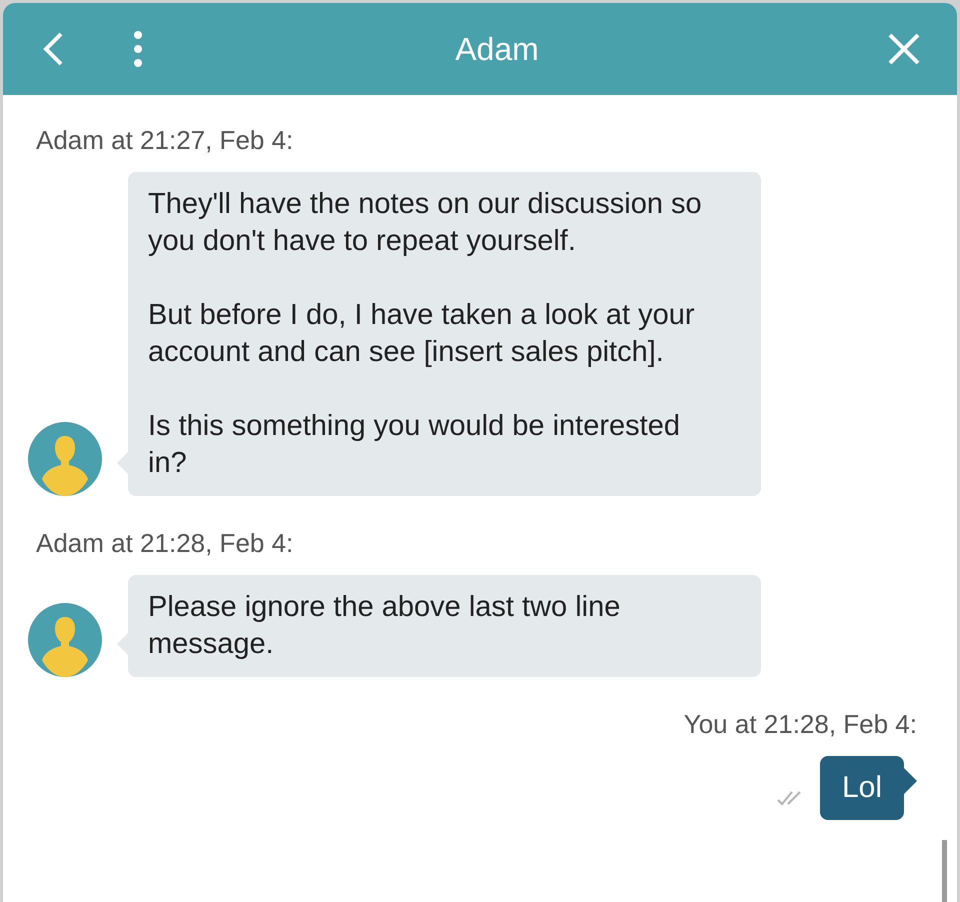 The height and width of the screenshot is (902, 960). What do you see at coordinates (425, 223) in the screenshot?
I see `message-text: They'll have the notes on our discussion so you don't have to repeat yourself.` at bounding box center [425, 223].